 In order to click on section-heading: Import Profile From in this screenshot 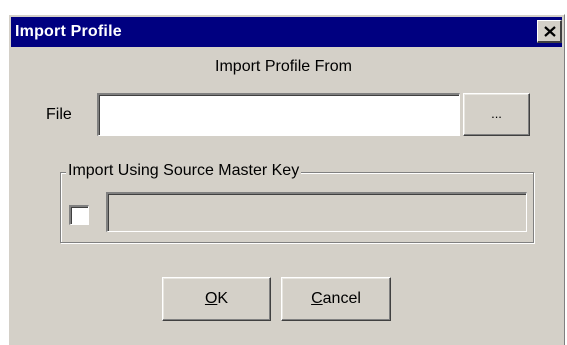, I will do `click(283, 66)`.